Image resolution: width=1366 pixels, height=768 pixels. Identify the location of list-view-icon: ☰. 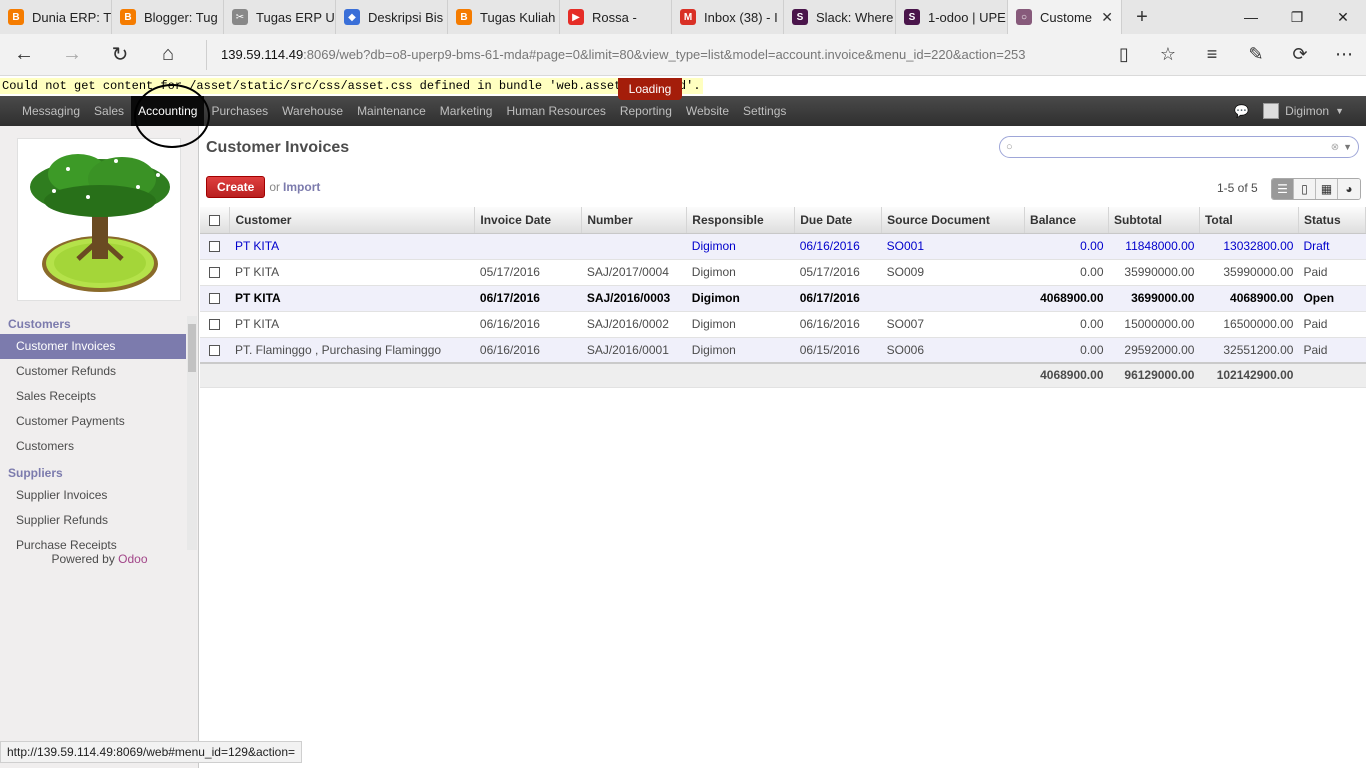
(1283, 189).